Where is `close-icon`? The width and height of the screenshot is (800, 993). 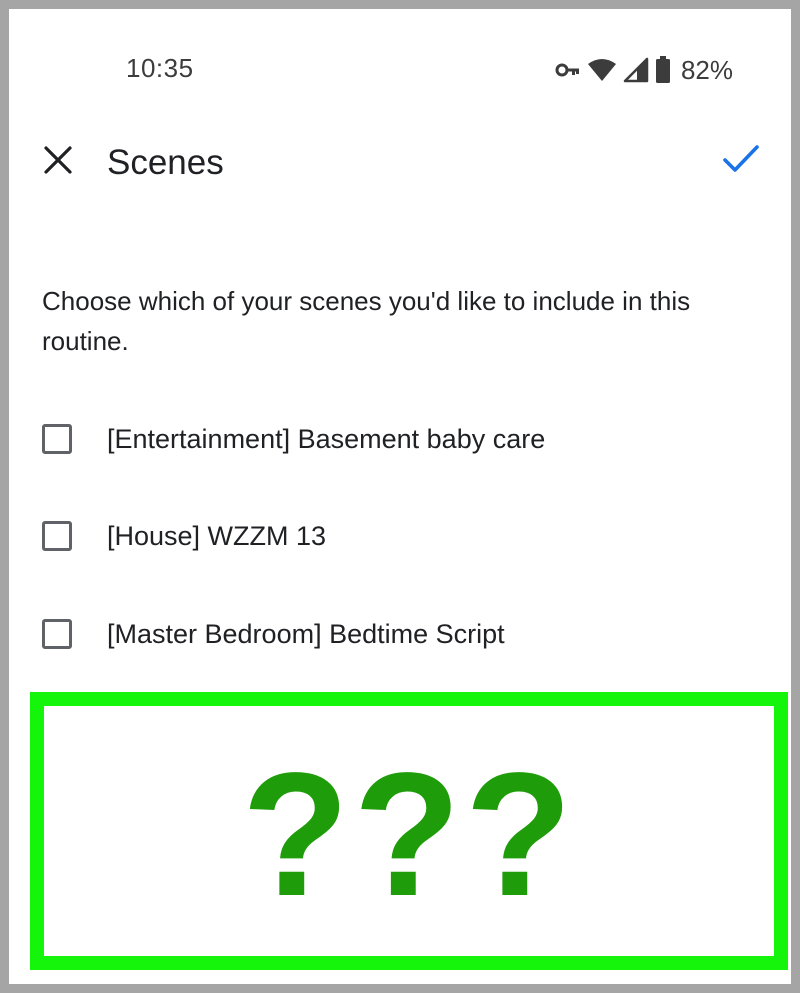 close-icon is located at coordinates (58, 162).